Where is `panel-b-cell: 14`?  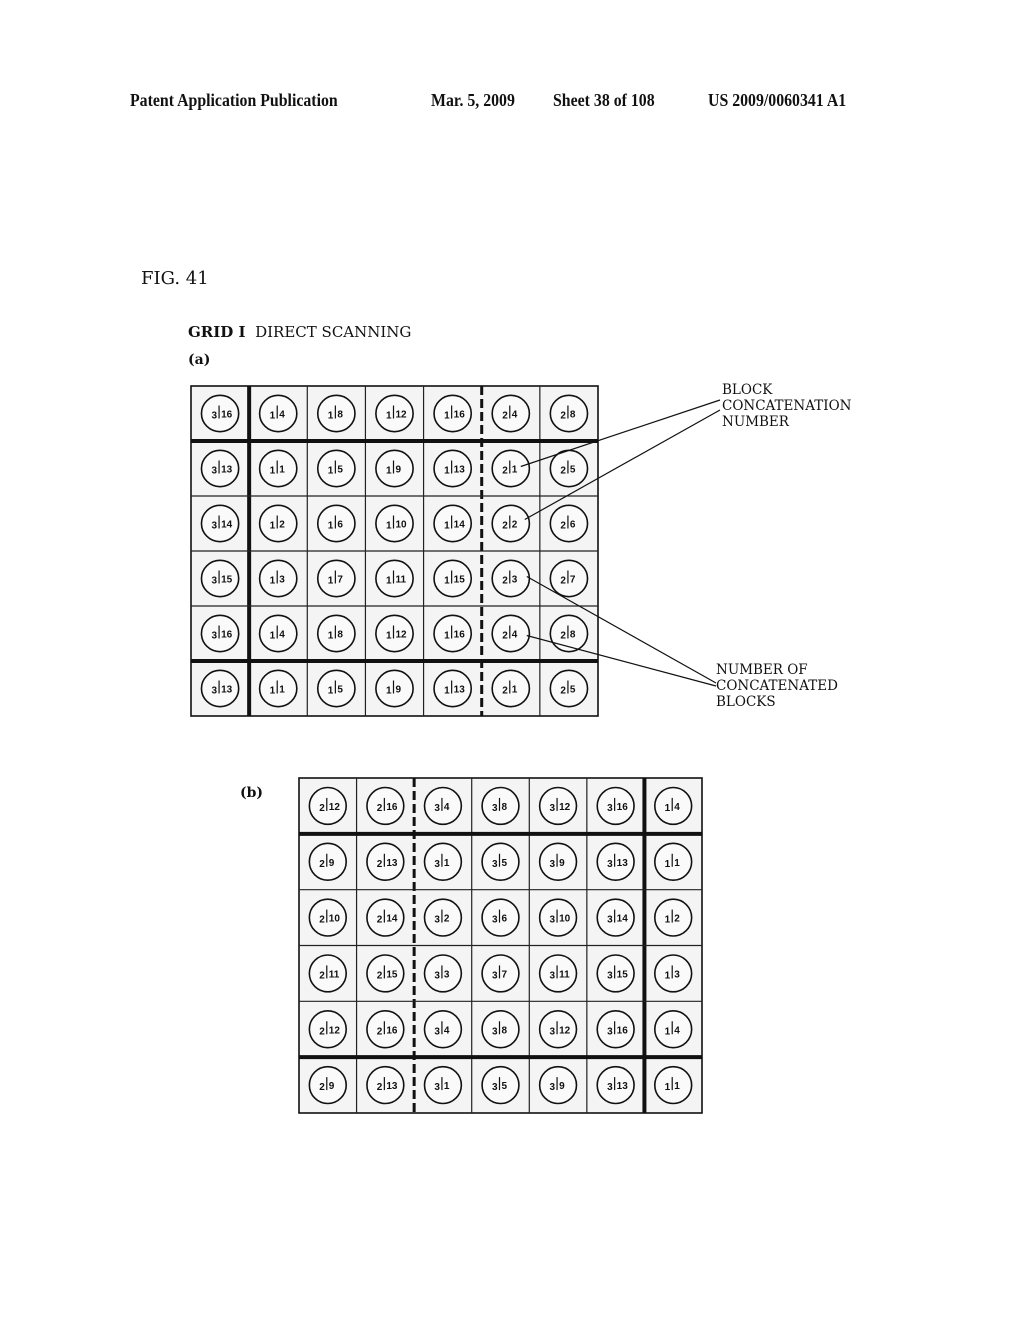
panel-b-cell: 14 is located at coordinates (673, 1029).